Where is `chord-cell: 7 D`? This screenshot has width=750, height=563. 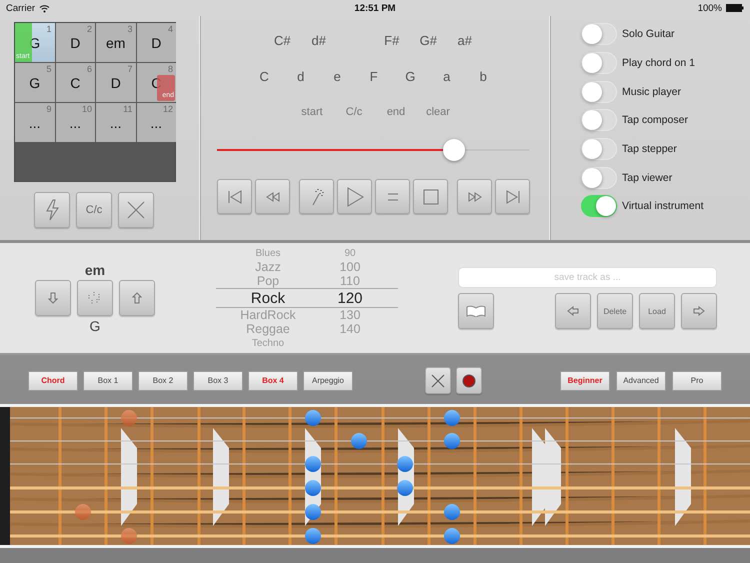
chord-cell: 7 D is located at coordinates (116, 82).